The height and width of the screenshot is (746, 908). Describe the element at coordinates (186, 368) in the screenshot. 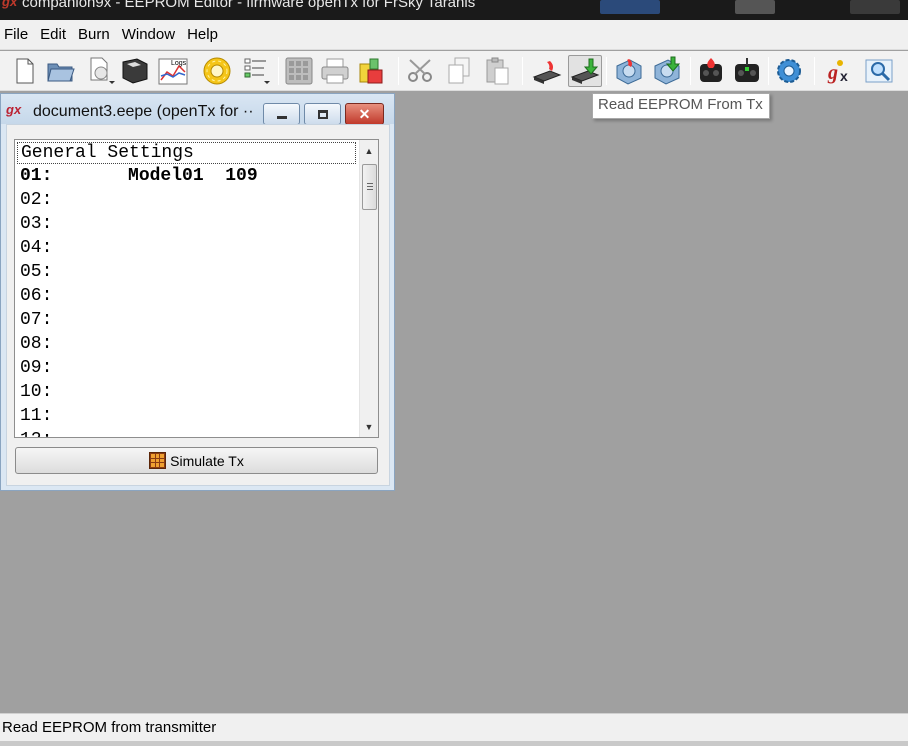

I see `model-list-item: 09:` at that location.